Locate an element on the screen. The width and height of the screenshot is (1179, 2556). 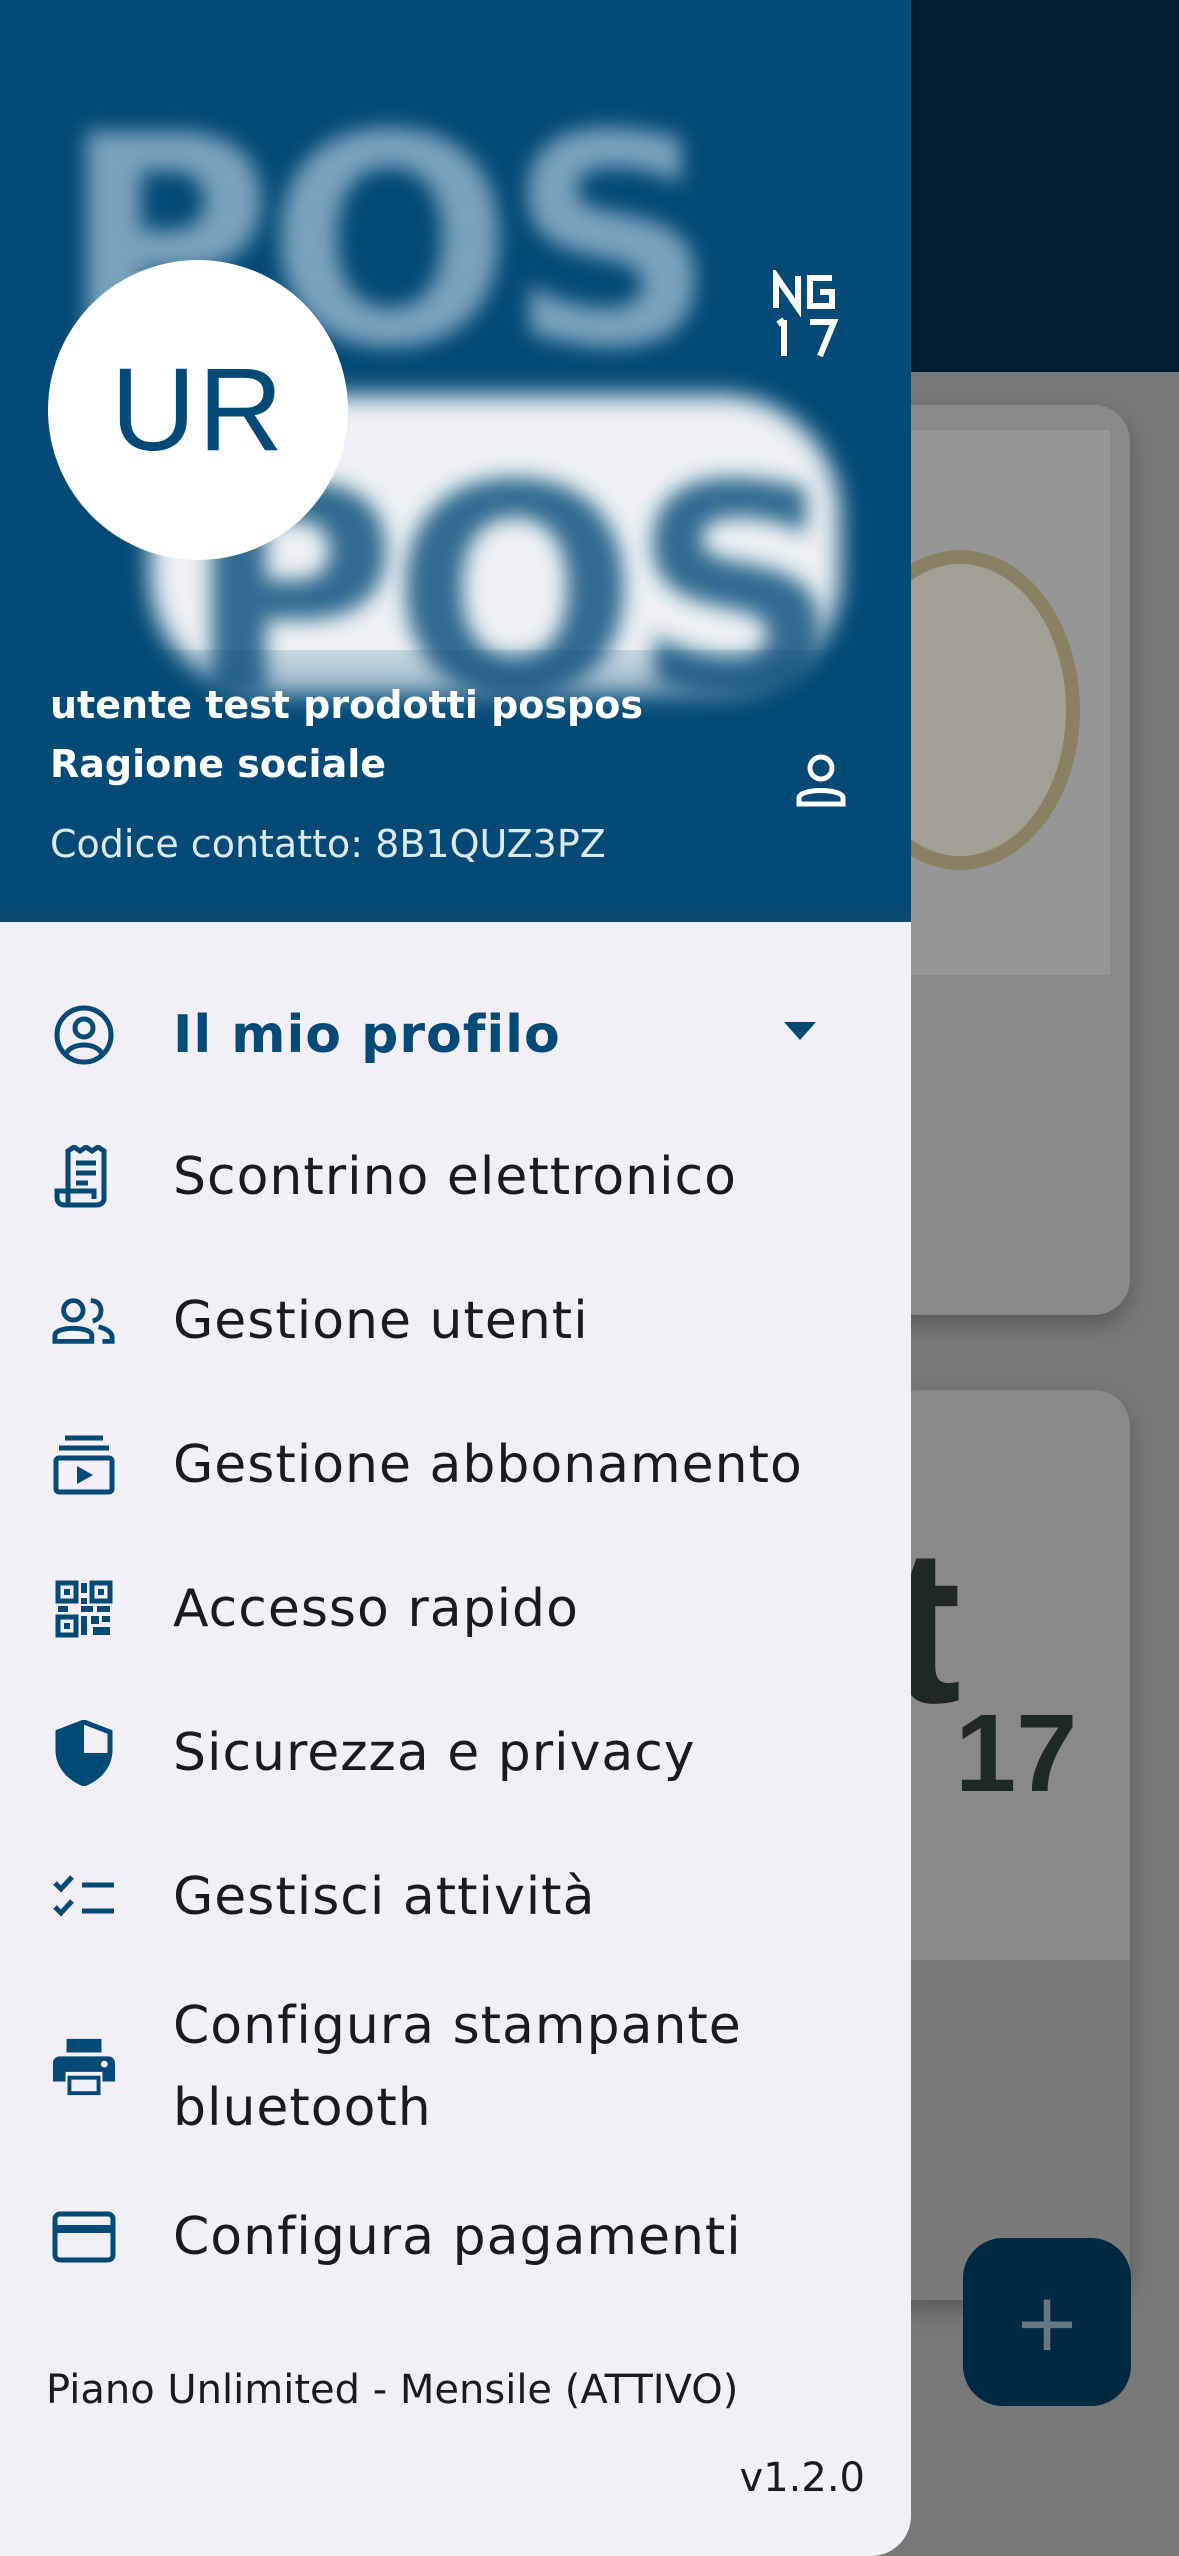
people-icon is located at coordinates (84, 1321).